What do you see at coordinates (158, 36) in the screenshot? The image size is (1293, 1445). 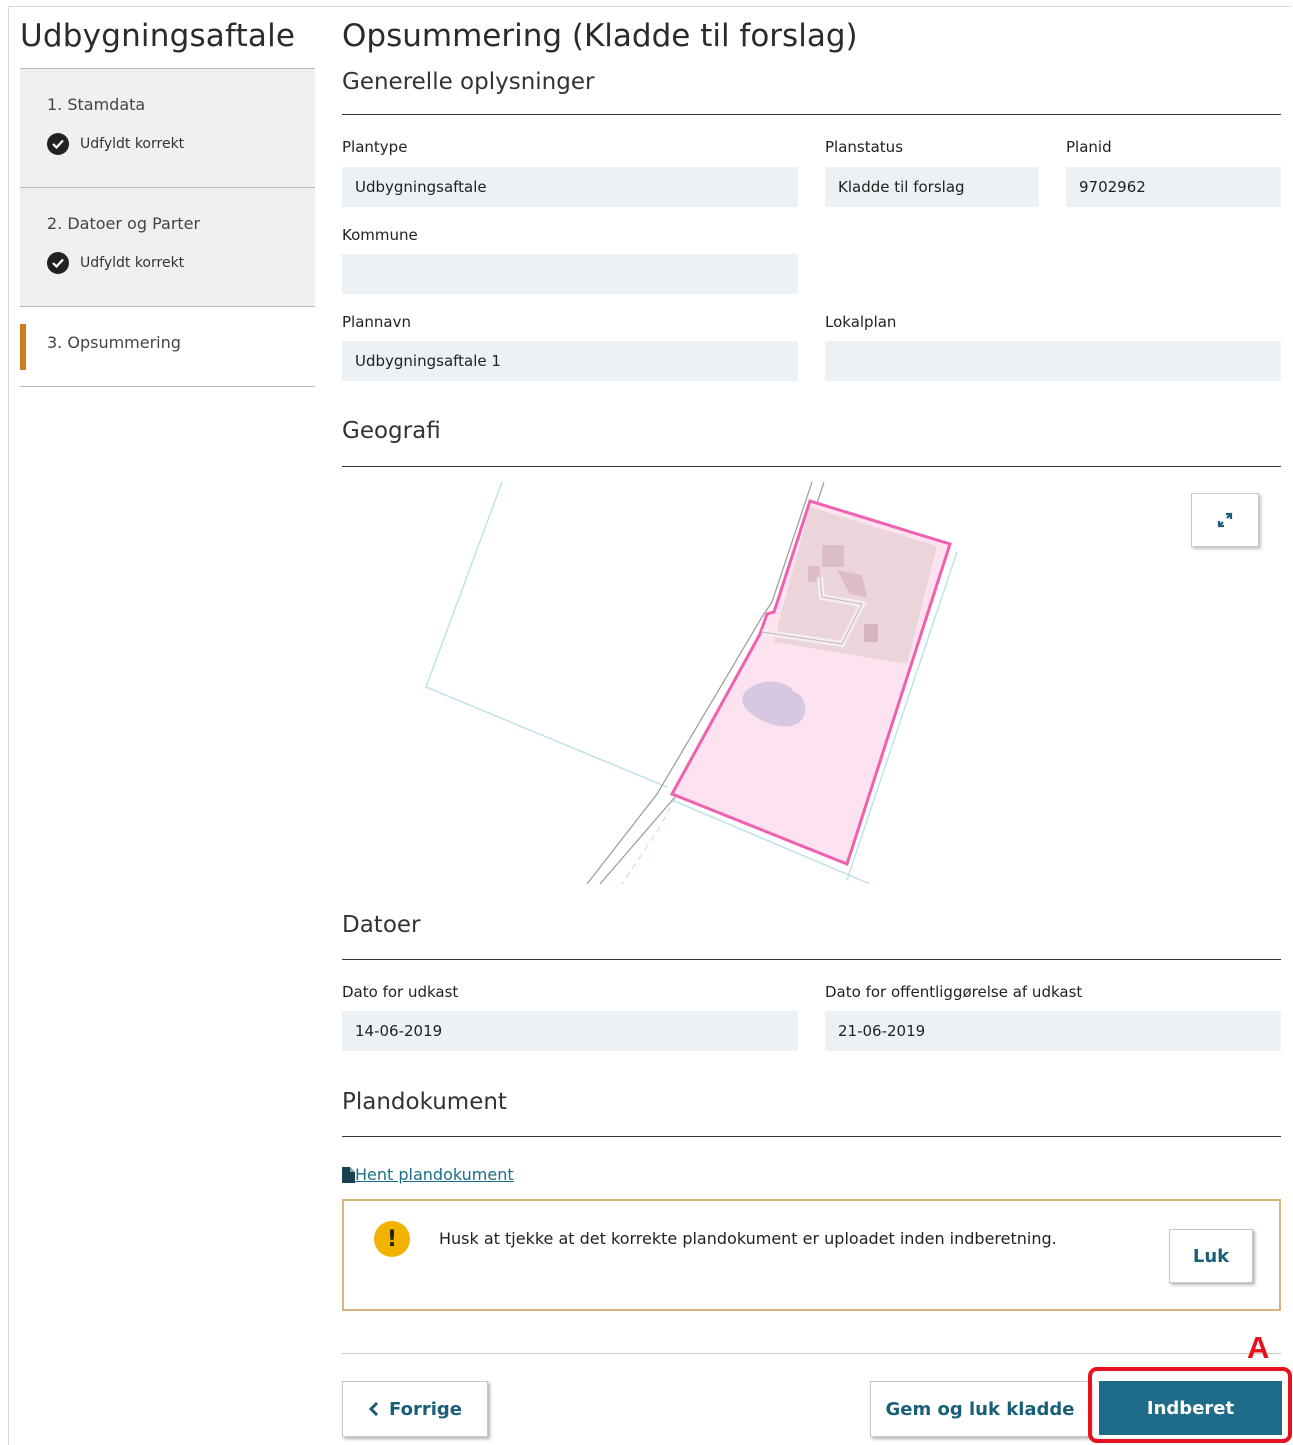 I see `sidebar-title: Udbygningsaftale` at bounding box center [158, 36].